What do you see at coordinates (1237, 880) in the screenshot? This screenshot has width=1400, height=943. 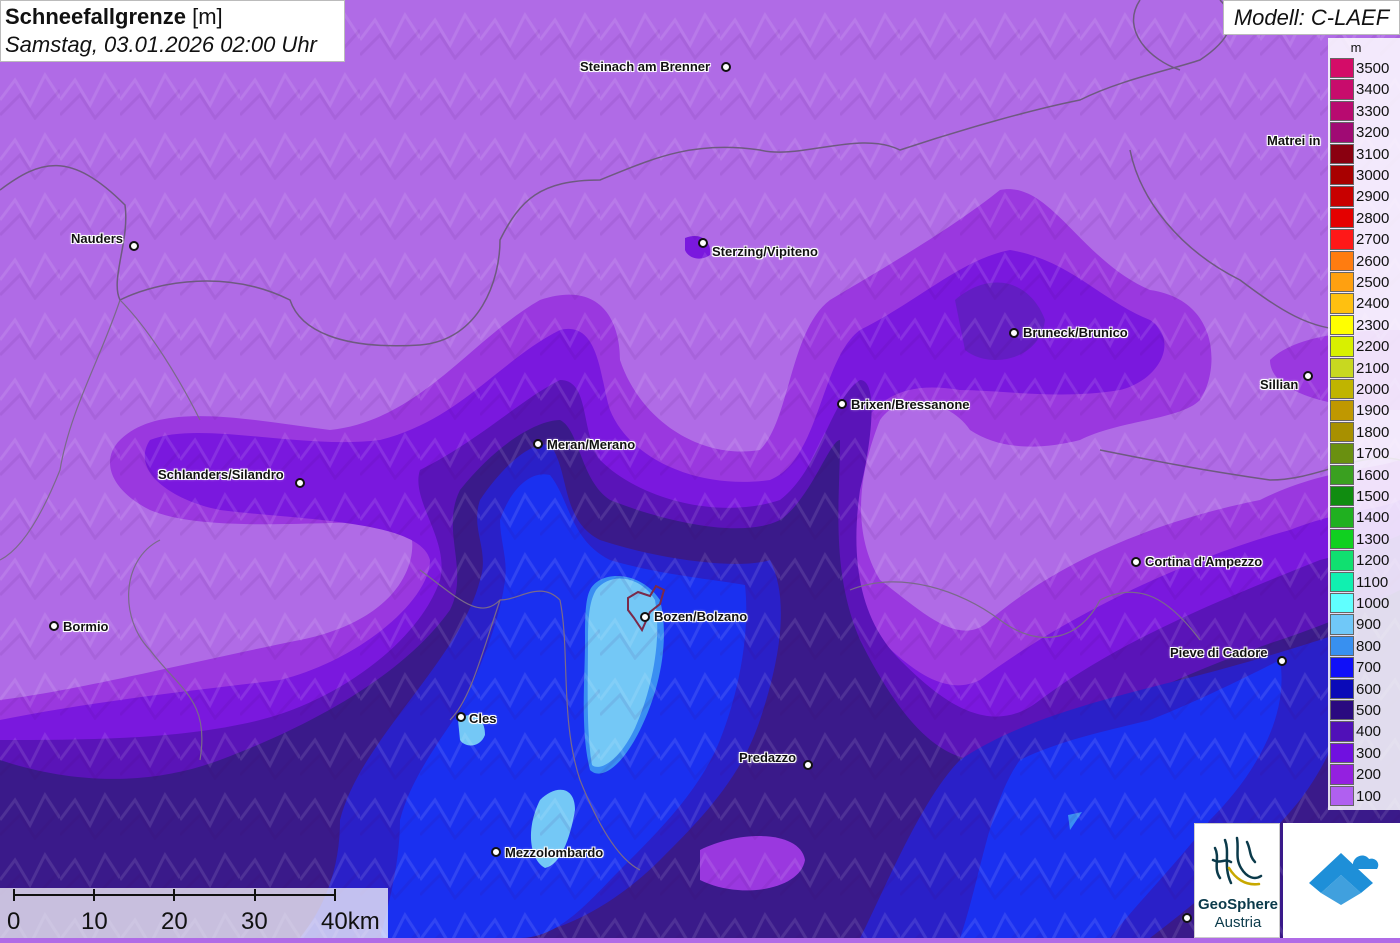 I see `geosphere-logo: GeoSphere Austria` at bounding box center [1237, 880].